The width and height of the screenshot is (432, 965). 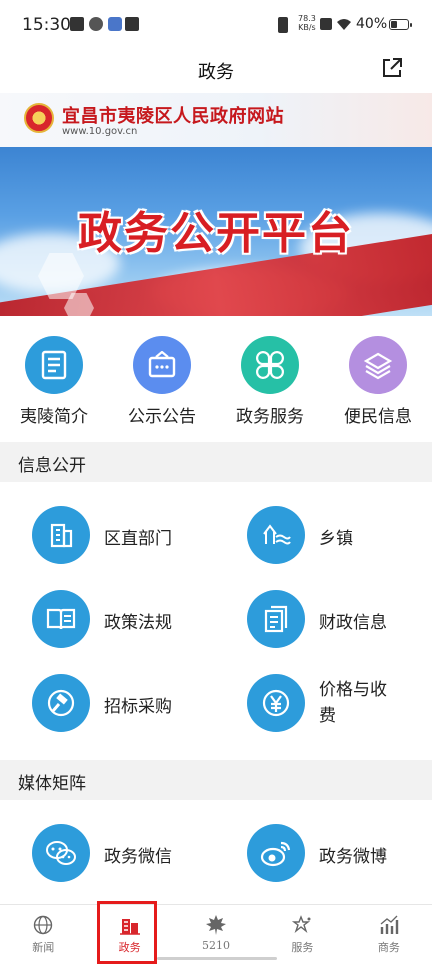 I want to click on site-url: www.10.gov.cn, so click(x=100, y=131).